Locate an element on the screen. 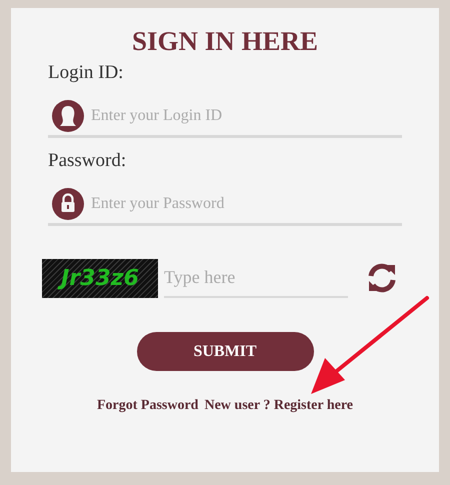 The height and width of the screenshot is (485, 450). lock-icon is located at coordinates (68, 203).